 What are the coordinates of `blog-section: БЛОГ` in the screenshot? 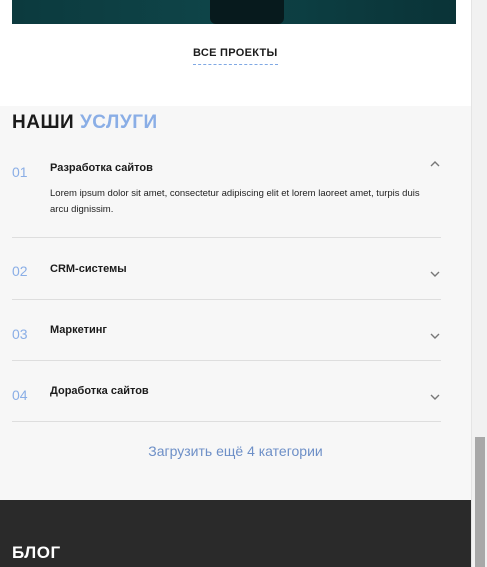 It's located at (235, 533).